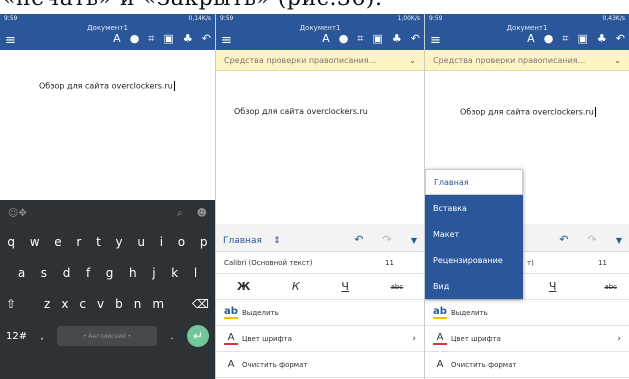 The image size is (629, 379). Describe the element at coordinates (474, 182) in the screenshot. I see `menu-item-home: Главная` at that location.